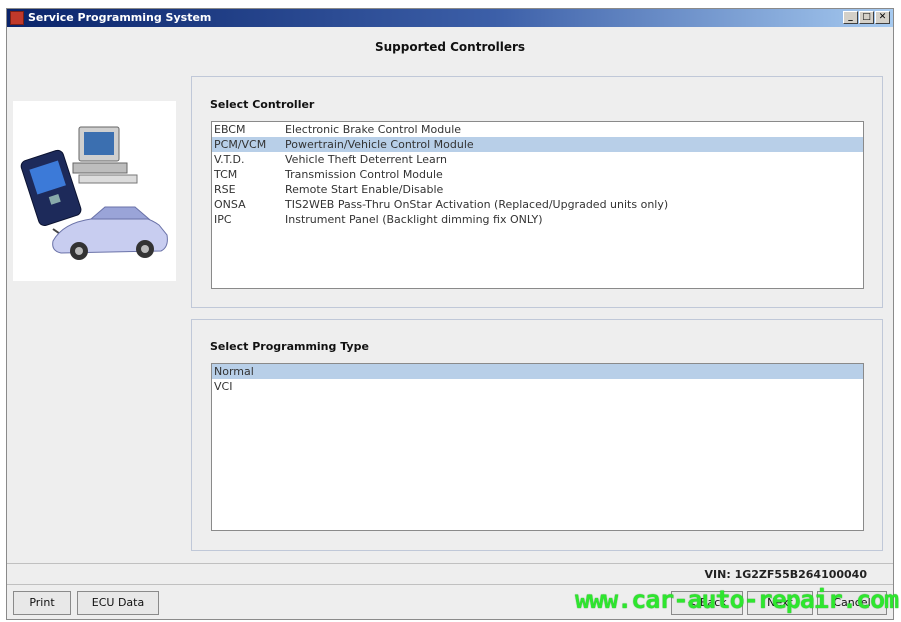  I want to click on device-illustration, so click(94, 191).